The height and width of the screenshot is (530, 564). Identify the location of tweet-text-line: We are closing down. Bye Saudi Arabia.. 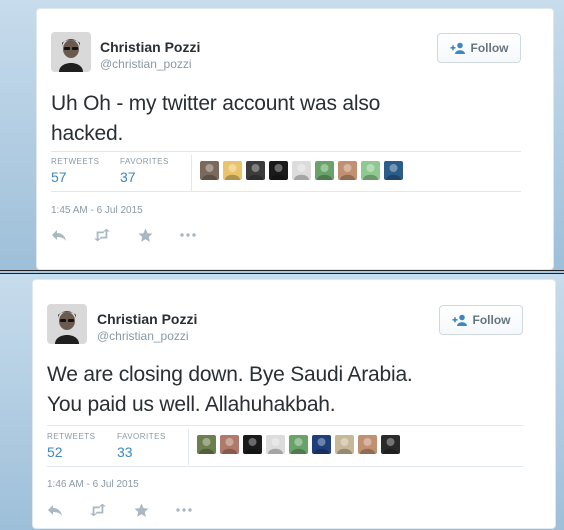
(230, 374).